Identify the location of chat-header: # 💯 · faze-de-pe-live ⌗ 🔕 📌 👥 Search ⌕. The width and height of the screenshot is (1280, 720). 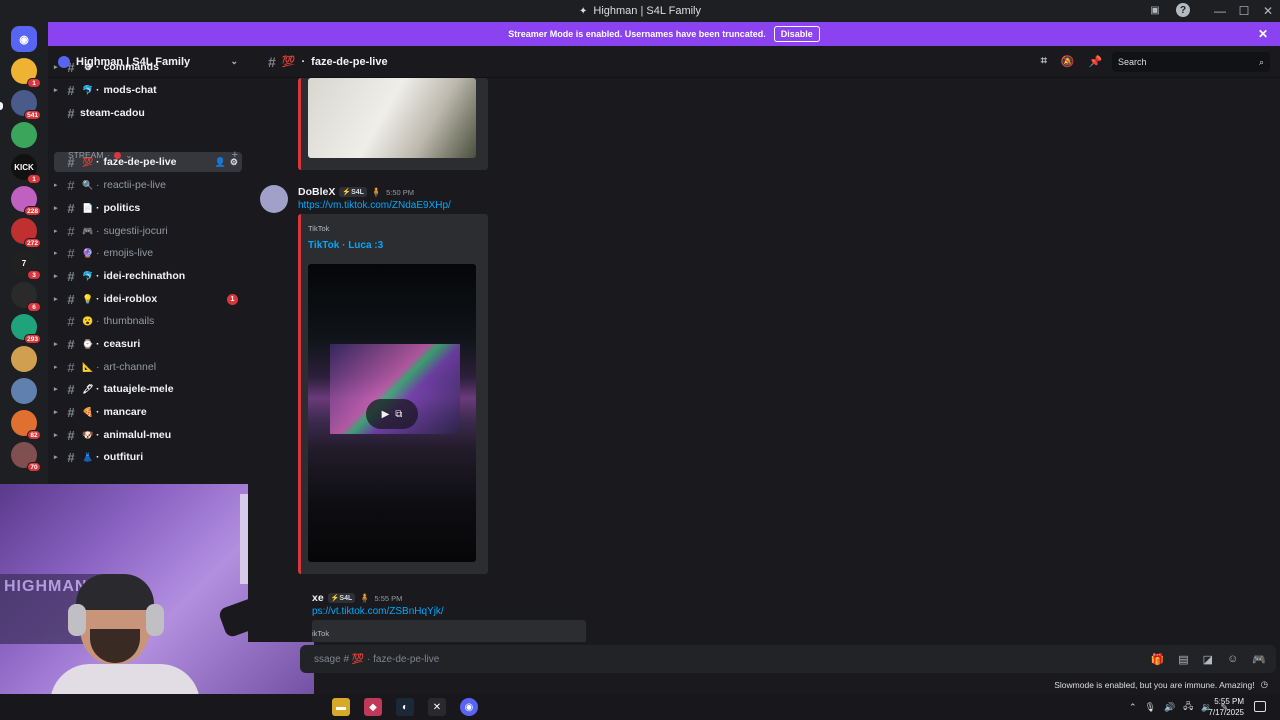
(764, 62).